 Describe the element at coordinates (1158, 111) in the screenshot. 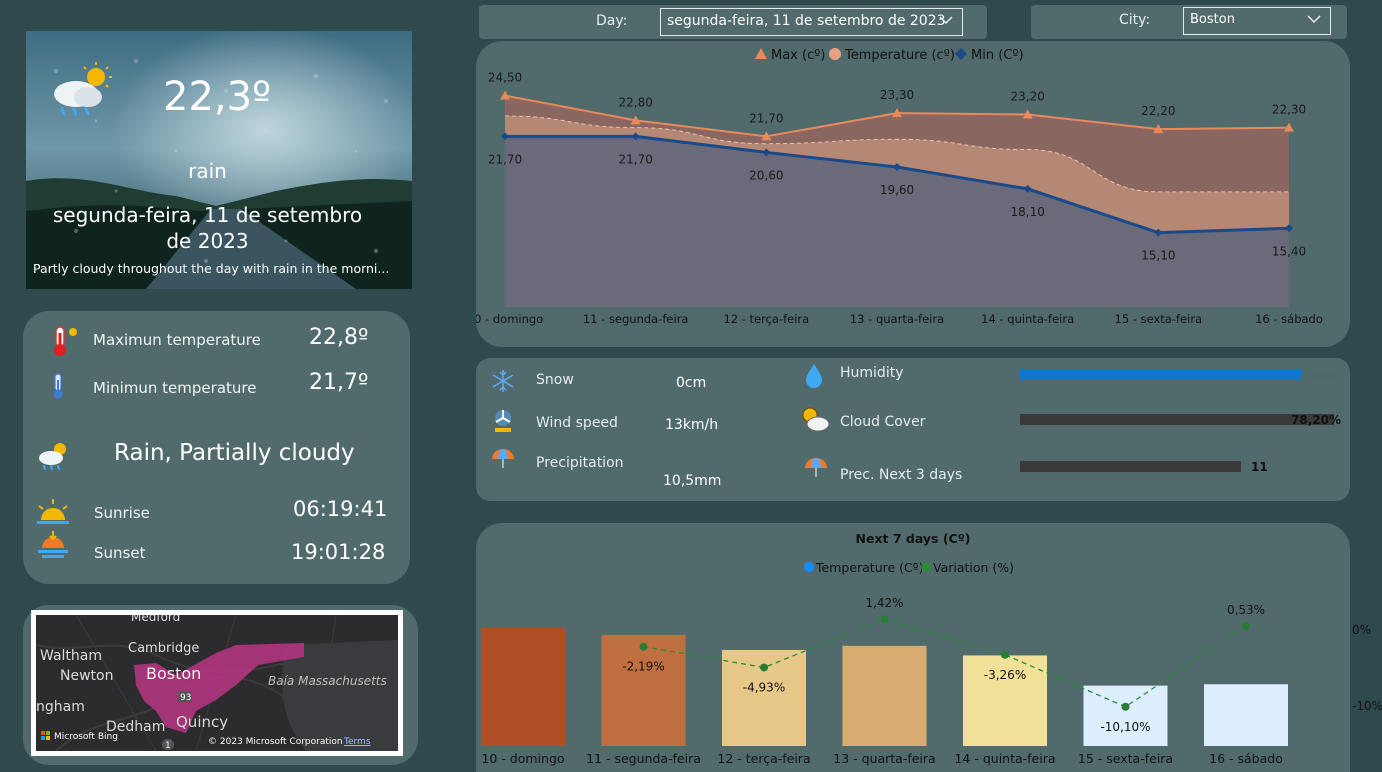

I see `max-data-label: 22,20` at that location.